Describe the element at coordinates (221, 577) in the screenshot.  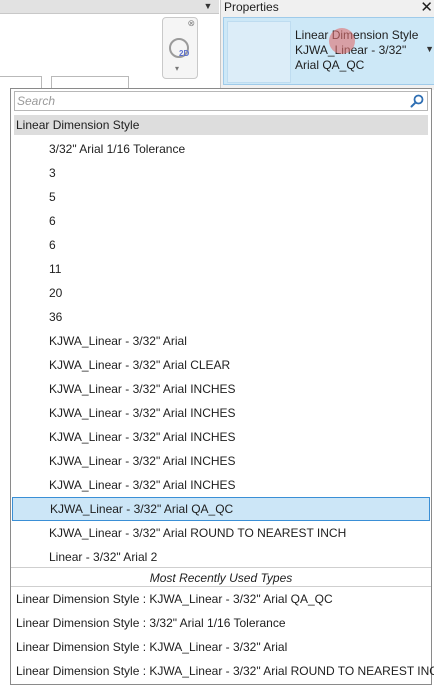
I see `mru-section-header: Most Recently Used Types` at that location.